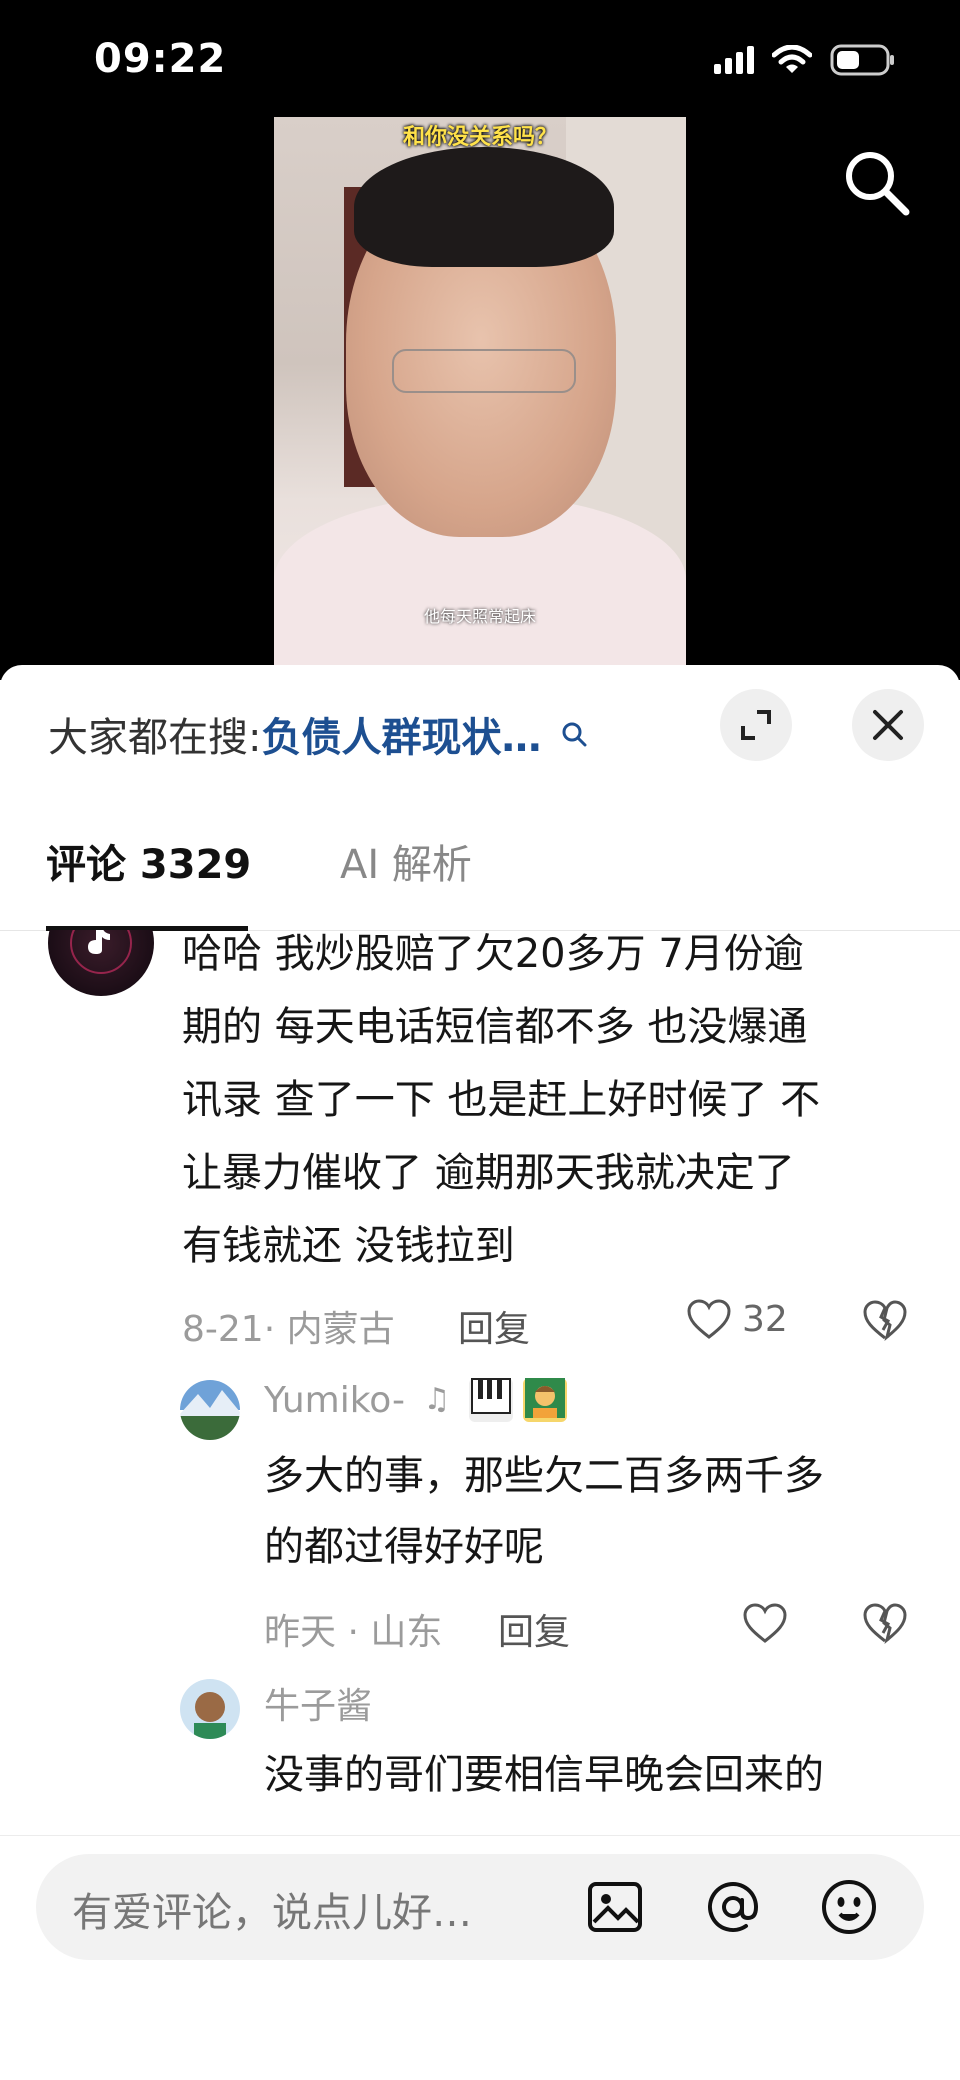 The image size is (960, 2080). Describe the element at coordinates (491, 1400) in the screenshot. I see `piano-icon` at that location.